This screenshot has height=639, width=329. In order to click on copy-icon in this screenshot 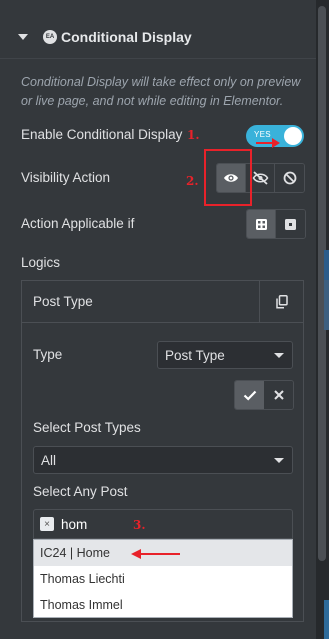, I will do `click(281, 301)`.